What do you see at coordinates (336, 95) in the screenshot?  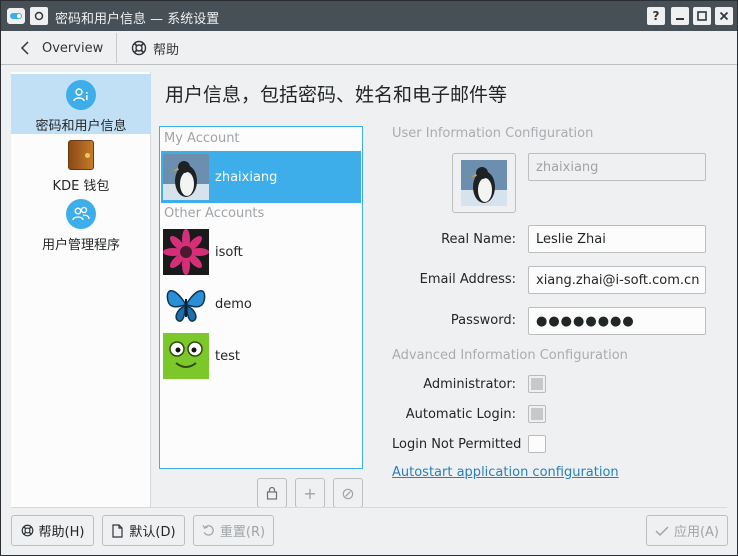 I see `page-title: 用户信息，包括密码、姓名和电子邮件等` at bounding box center [336, 95].